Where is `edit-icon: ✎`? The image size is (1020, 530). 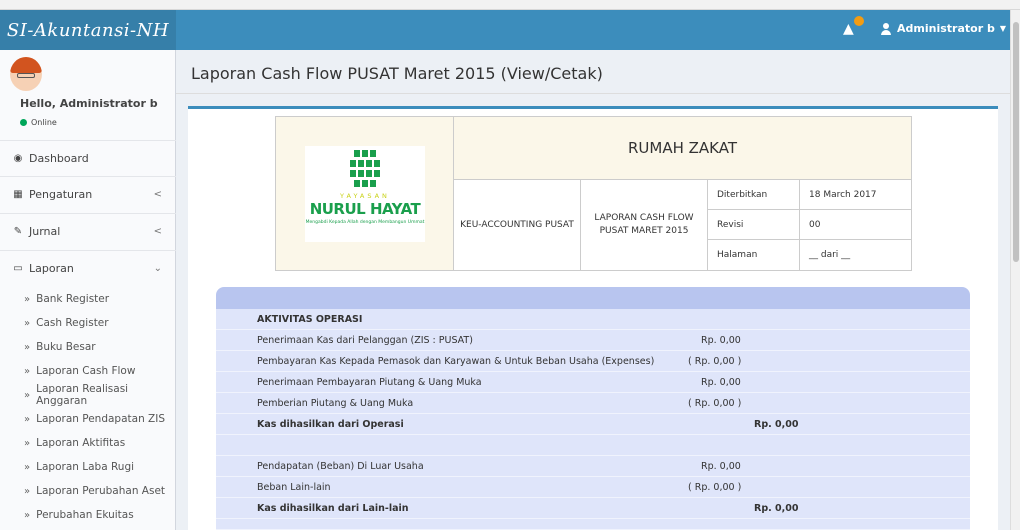 edit-icon: ✎ is located at coordinates (18, 231).